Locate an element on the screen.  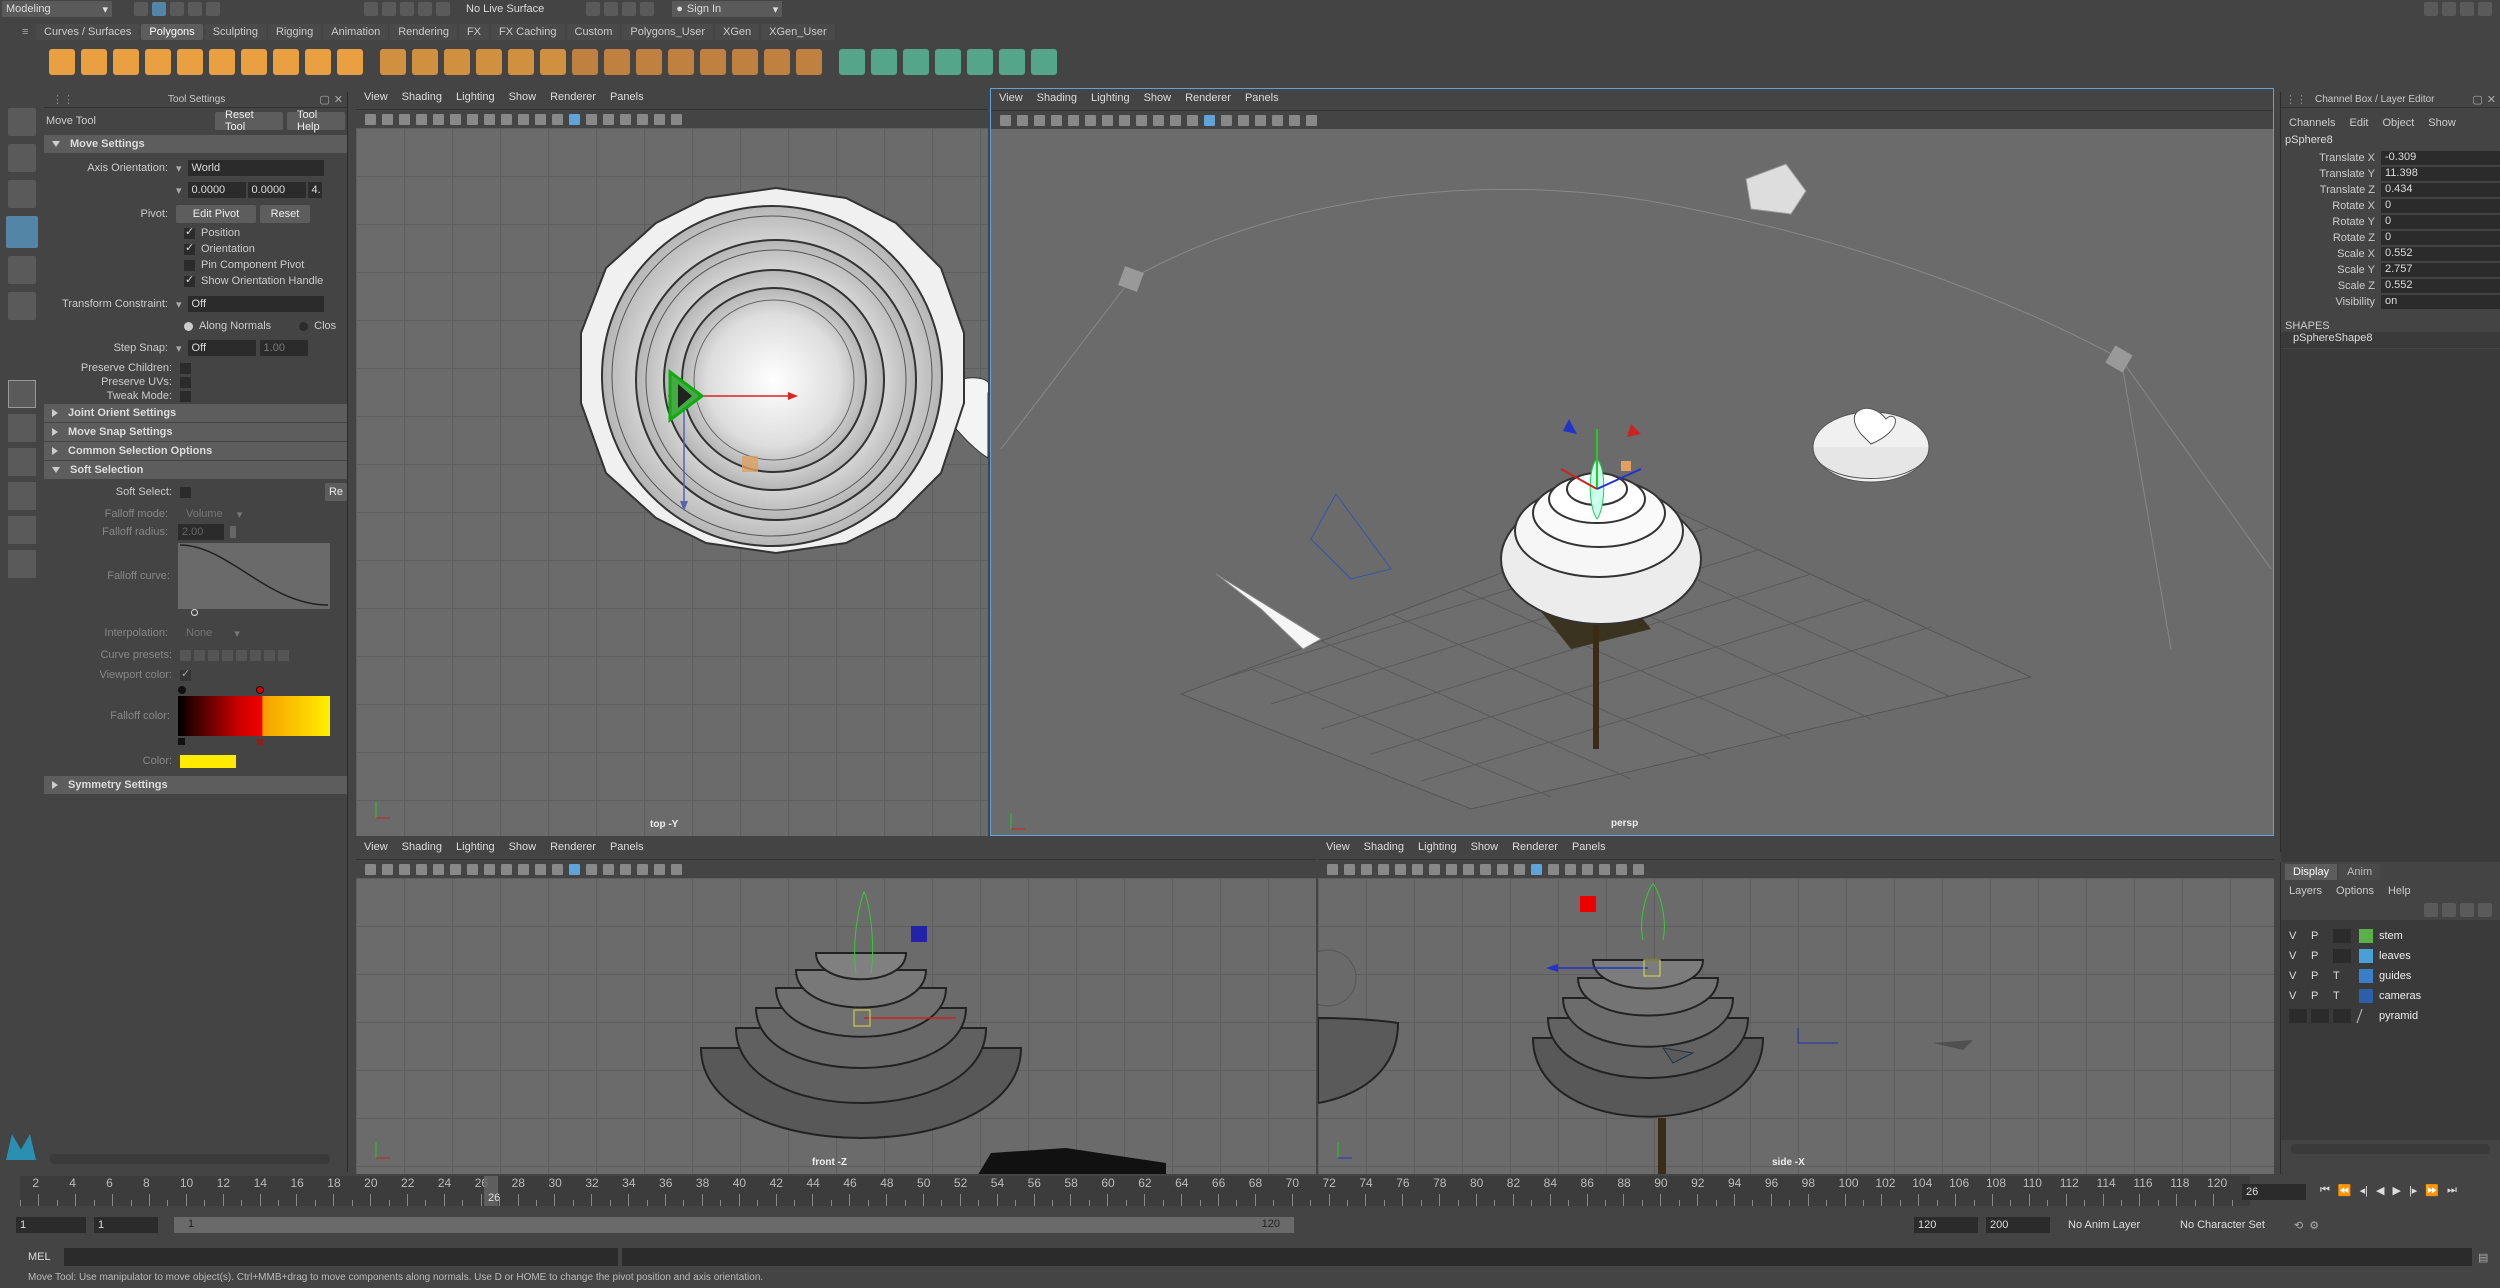
shelf-tab-animation: Animation is located at coordinates (356, 32).